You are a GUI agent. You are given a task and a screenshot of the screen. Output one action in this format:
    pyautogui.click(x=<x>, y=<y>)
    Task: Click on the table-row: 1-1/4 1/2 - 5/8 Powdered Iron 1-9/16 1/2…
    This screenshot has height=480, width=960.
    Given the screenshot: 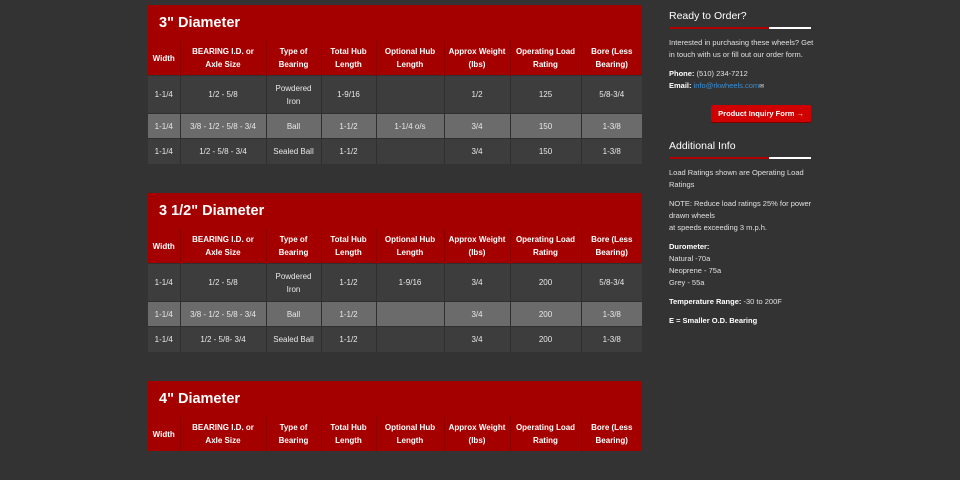 What is the action you would take?
    pyautogui.click(x=395, y=94)
    